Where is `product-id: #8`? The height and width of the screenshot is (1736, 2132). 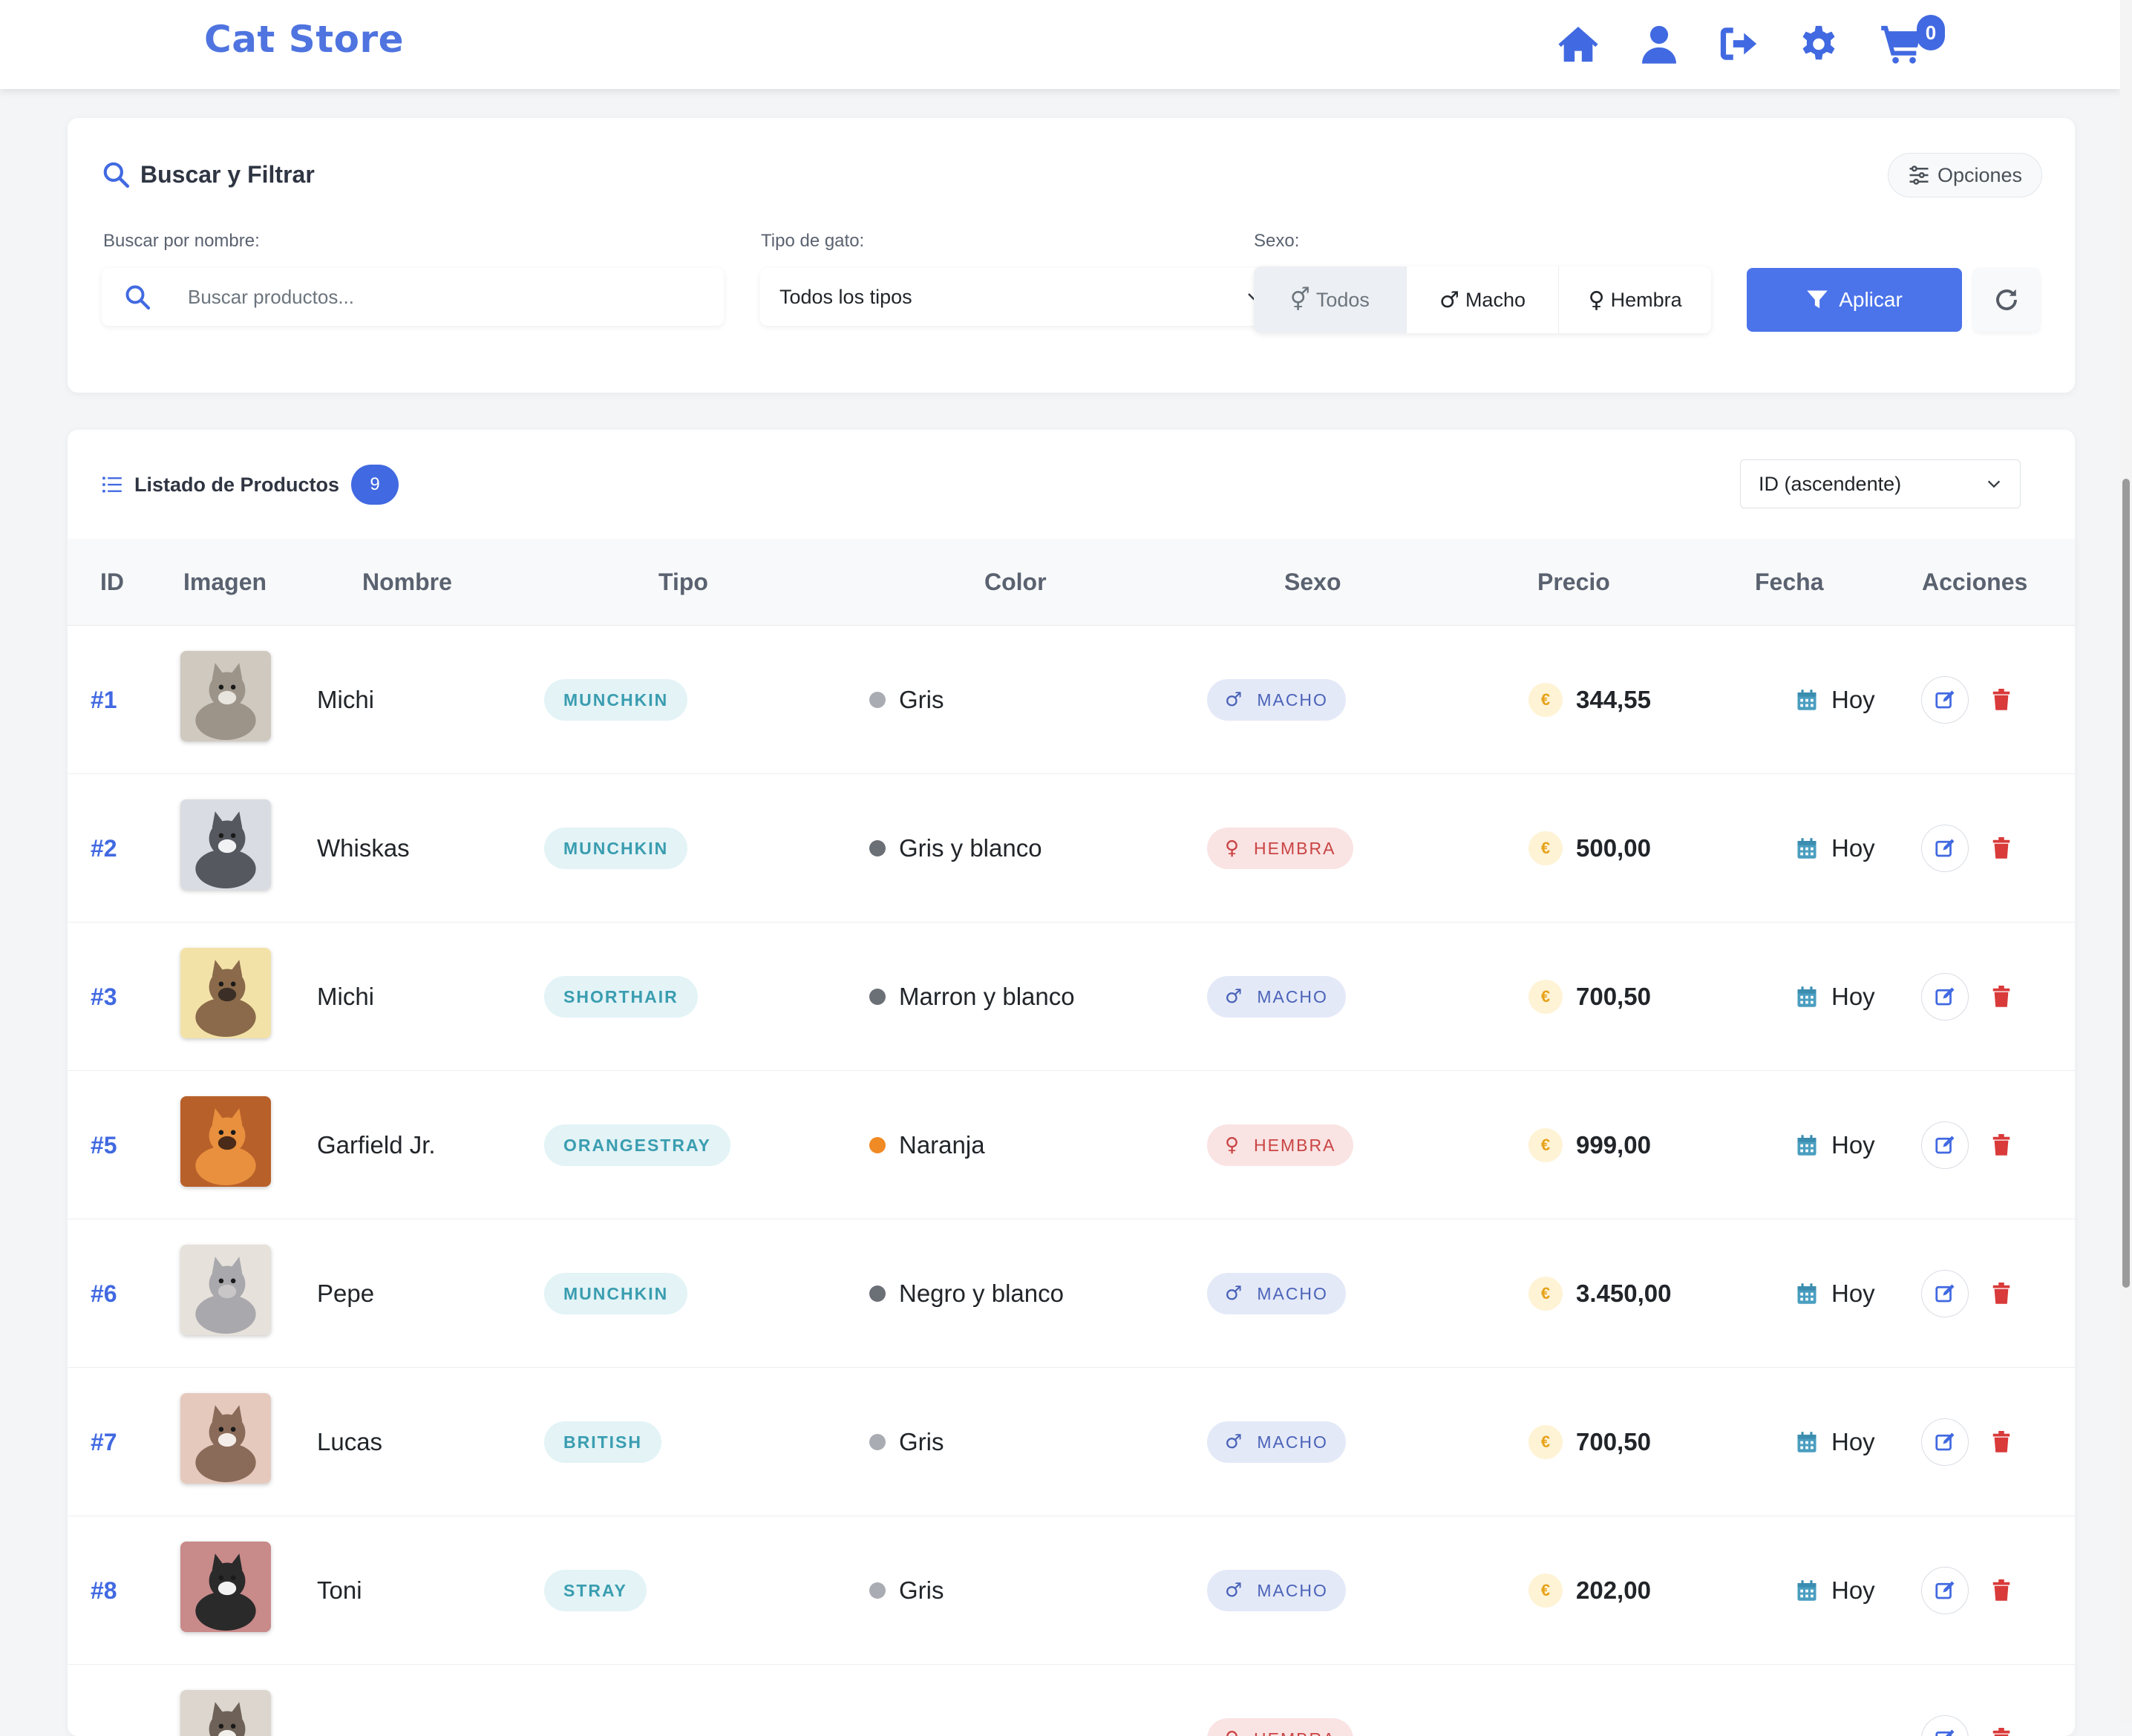 product-id: #8 is located at coordinates (104, 1590).